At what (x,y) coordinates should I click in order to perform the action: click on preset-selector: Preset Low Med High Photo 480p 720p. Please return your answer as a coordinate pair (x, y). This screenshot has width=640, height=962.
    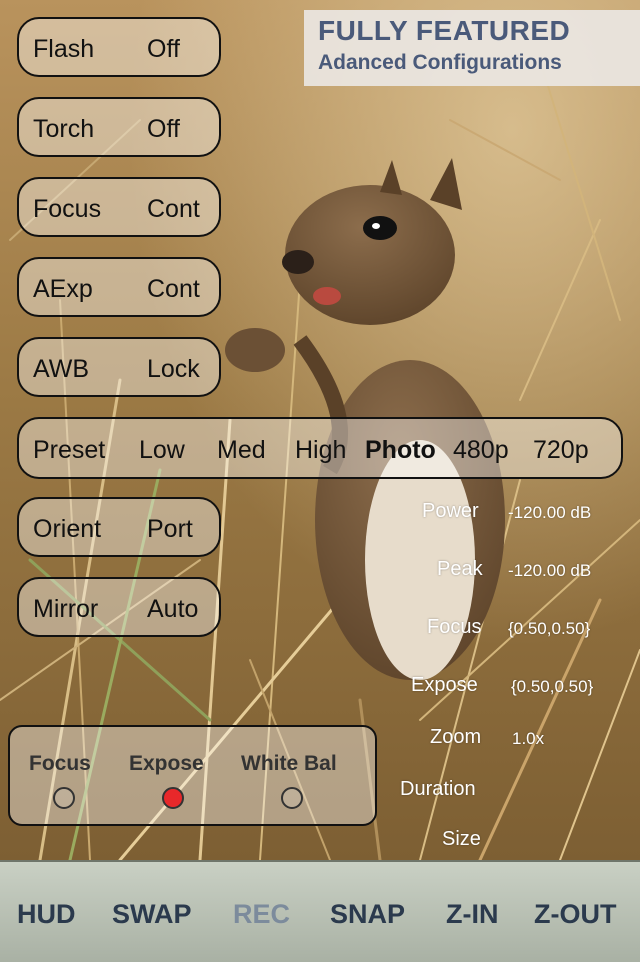
    Looking at the image, I should click on (320, 448).